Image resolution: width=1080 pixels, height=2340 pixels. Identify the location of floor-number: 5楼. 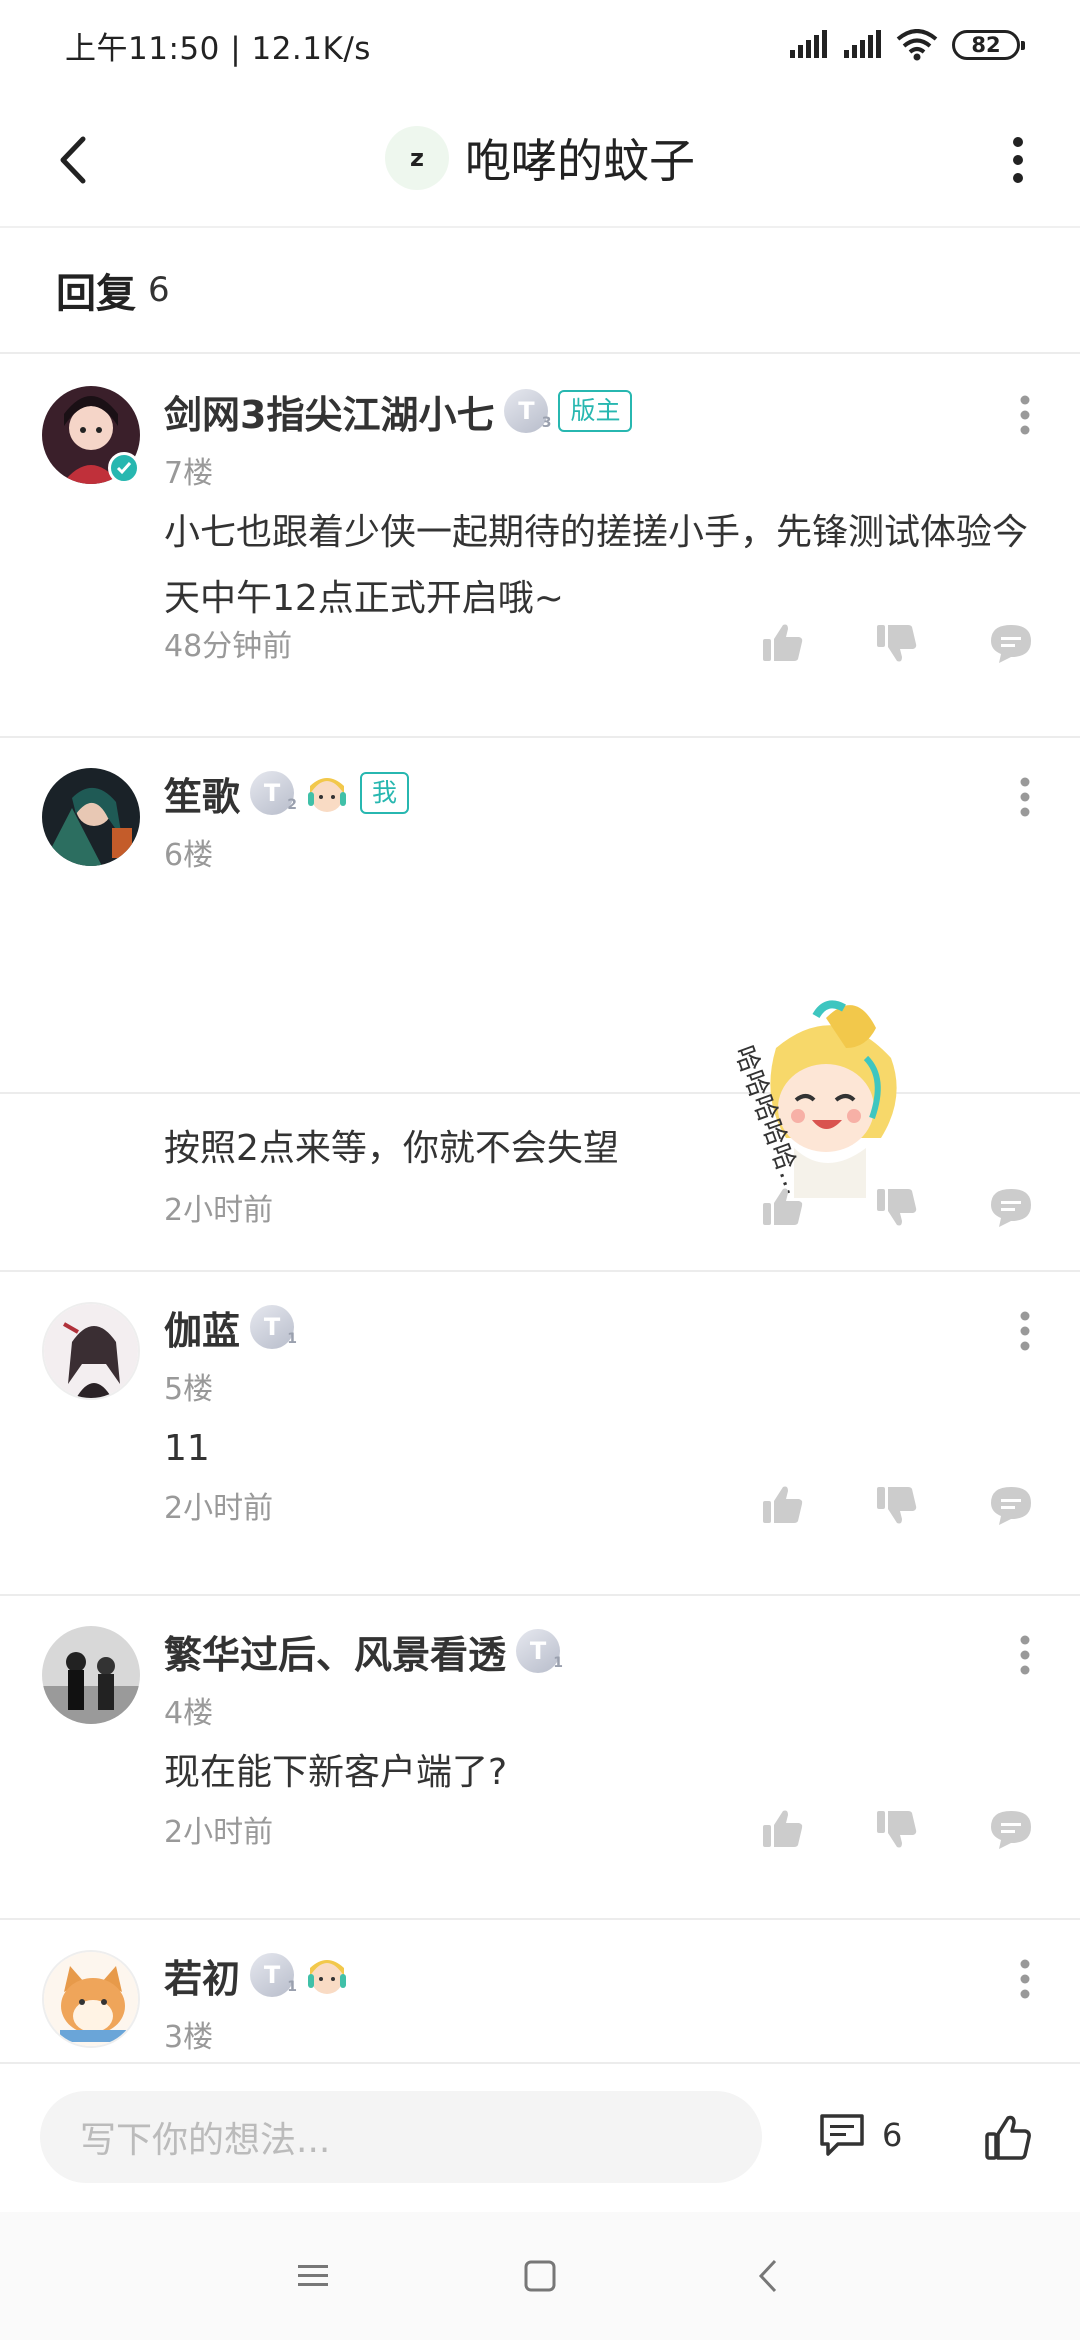
(189, 1389).